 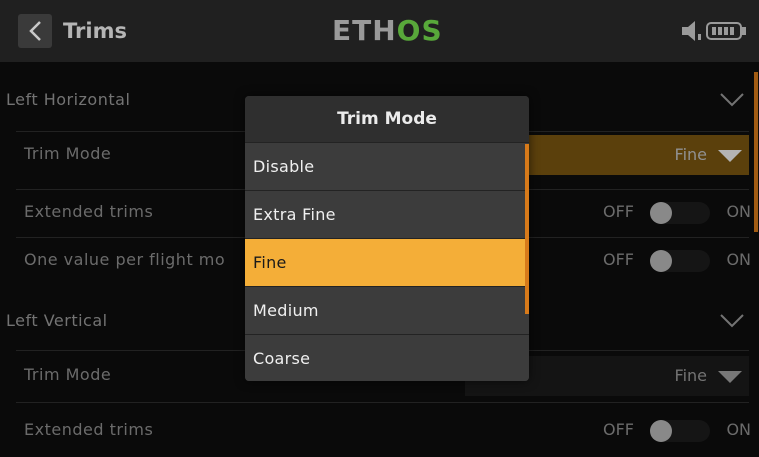 I want to click on logo-accent: OS, so click(x=419, y=30).